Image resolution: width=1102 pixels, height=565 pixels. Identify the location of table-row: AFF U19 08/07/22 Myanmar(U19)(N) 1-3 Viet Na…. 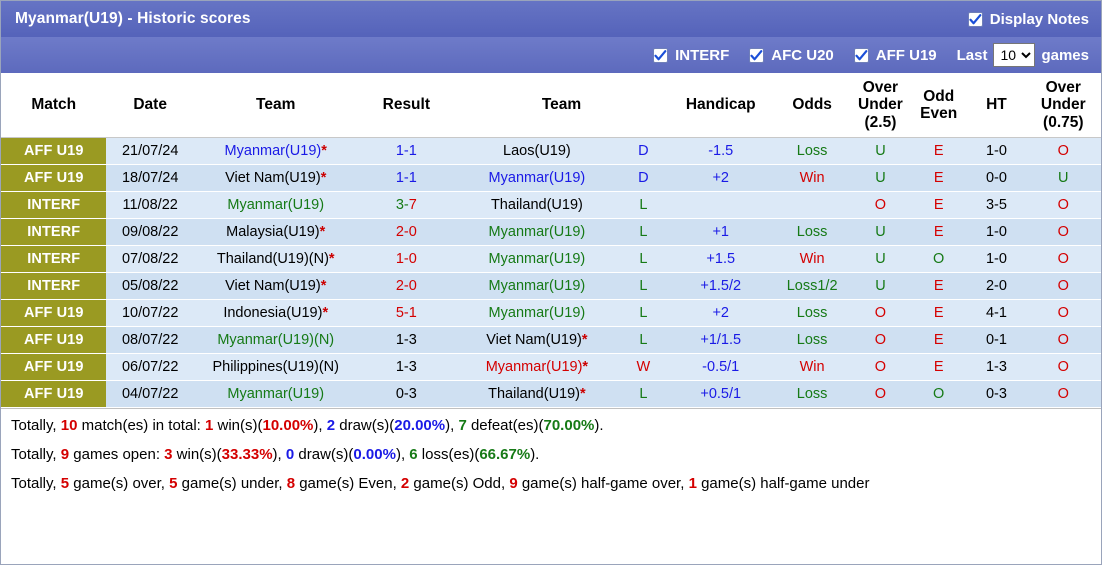
(551, 340).